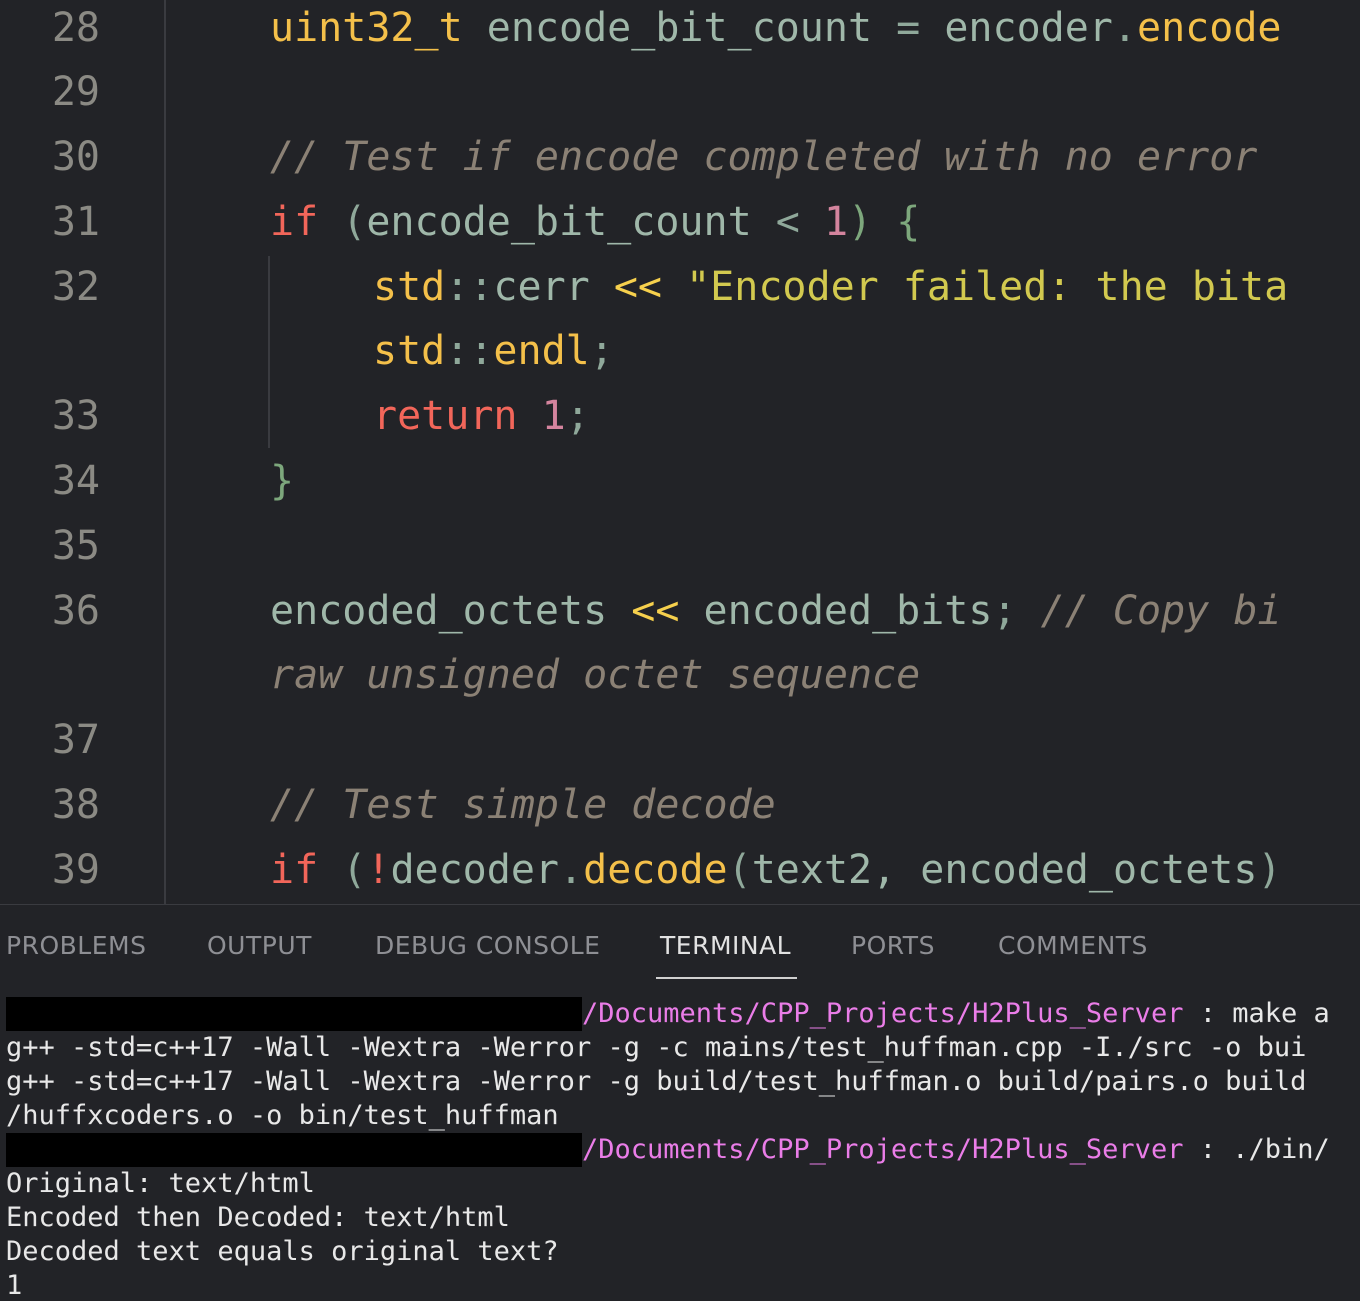 The width and height of the screenshot is (1360, 1301). Describe the element at coordinates (836, 611) in the screenshot. I see `code-token: encoded_bits` at that location.